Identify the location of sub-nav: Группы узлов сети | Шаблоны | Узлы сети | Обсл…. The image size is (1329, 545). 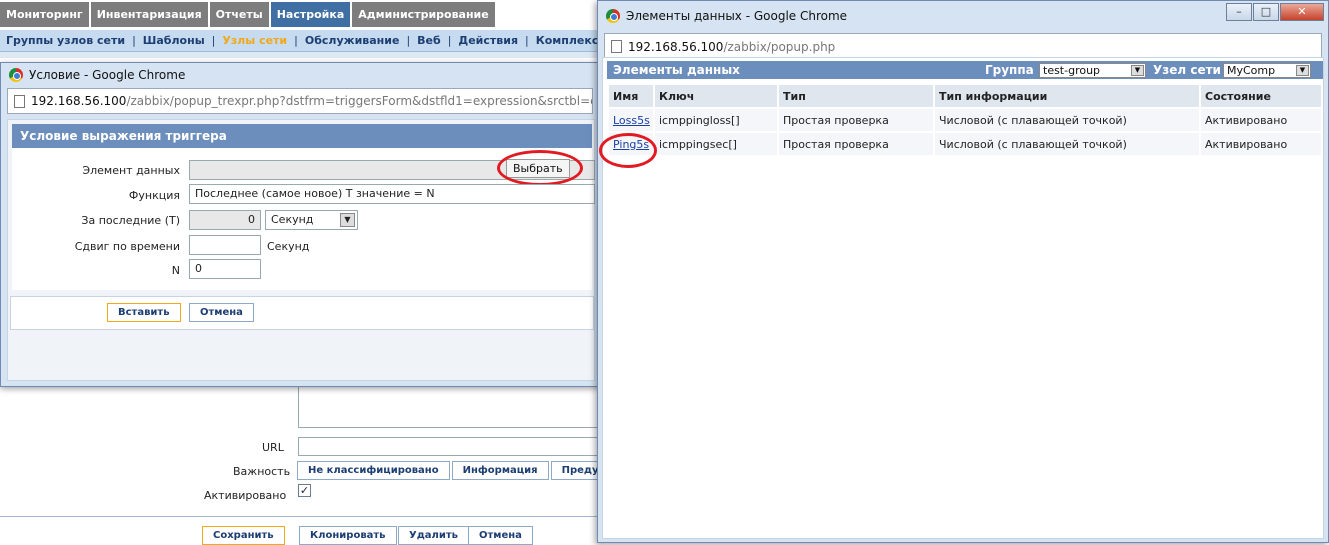
(300, 41).